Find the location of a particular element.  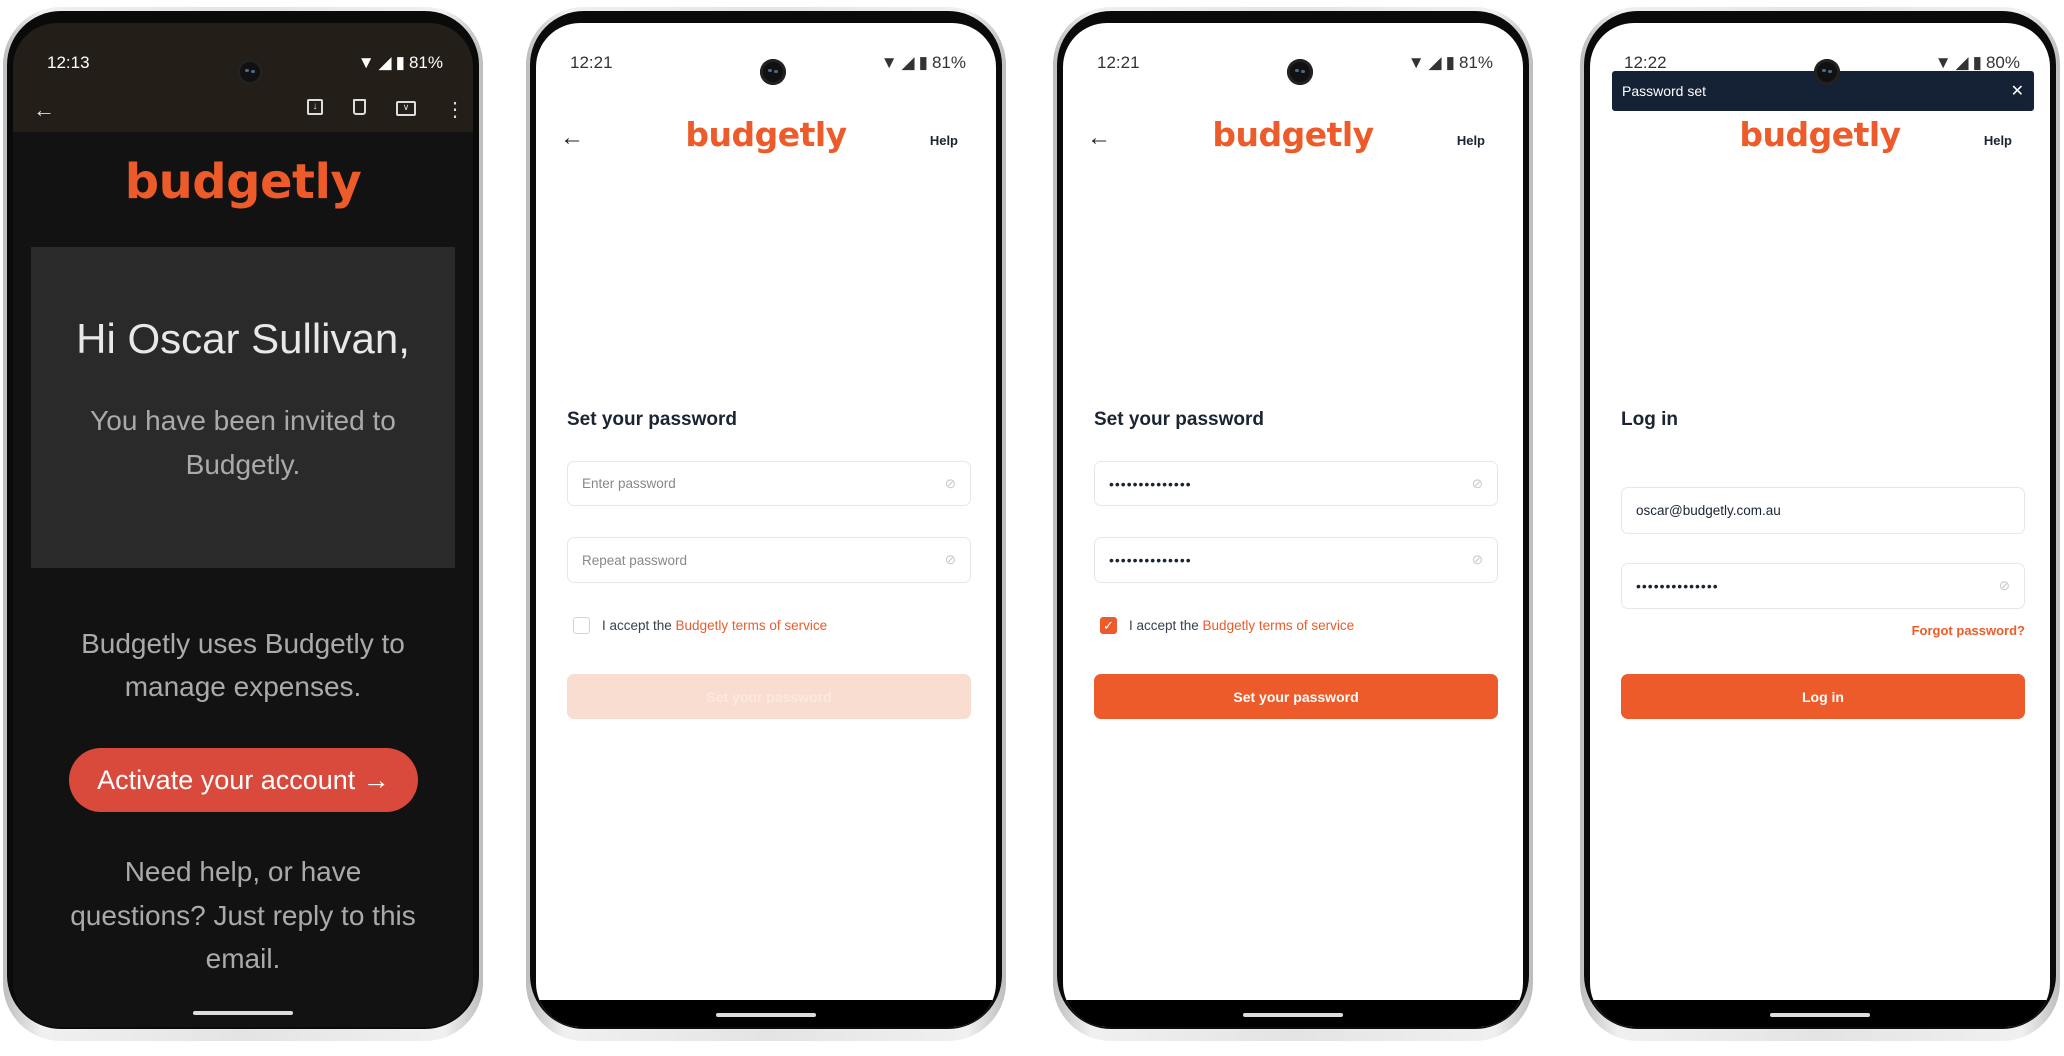

status-time: 12:22 is located at coordinates (1645, 62).